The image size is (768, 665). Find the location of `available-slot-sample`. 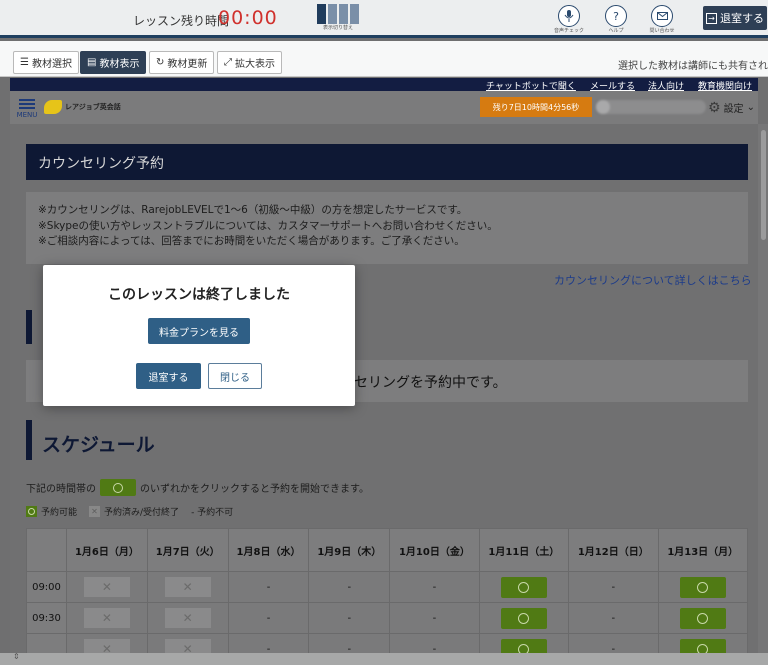

available-slot-sample is located at coordinates (118, 487).